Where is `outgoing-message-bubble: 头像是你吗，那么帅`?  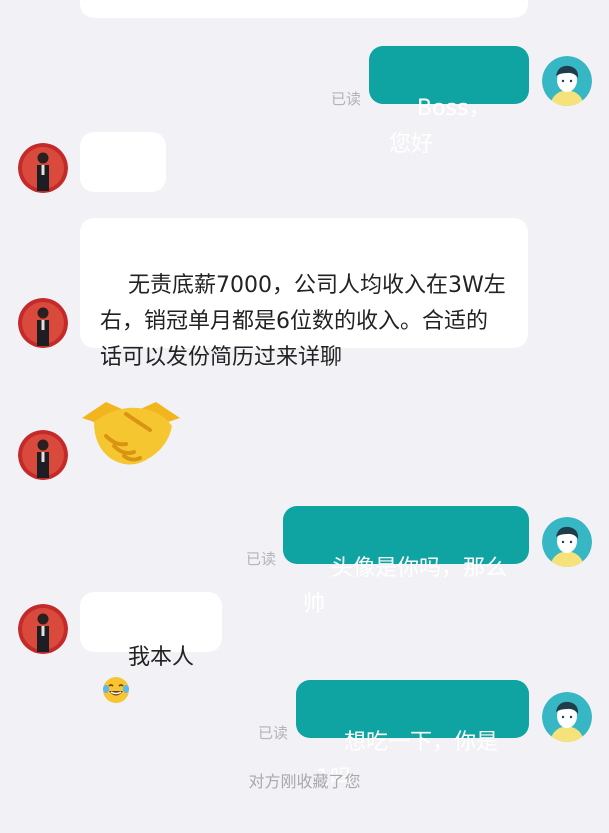 outgoing-message-bubble: 头像是你吗，那么帅 is located at coordinates (406, 561).